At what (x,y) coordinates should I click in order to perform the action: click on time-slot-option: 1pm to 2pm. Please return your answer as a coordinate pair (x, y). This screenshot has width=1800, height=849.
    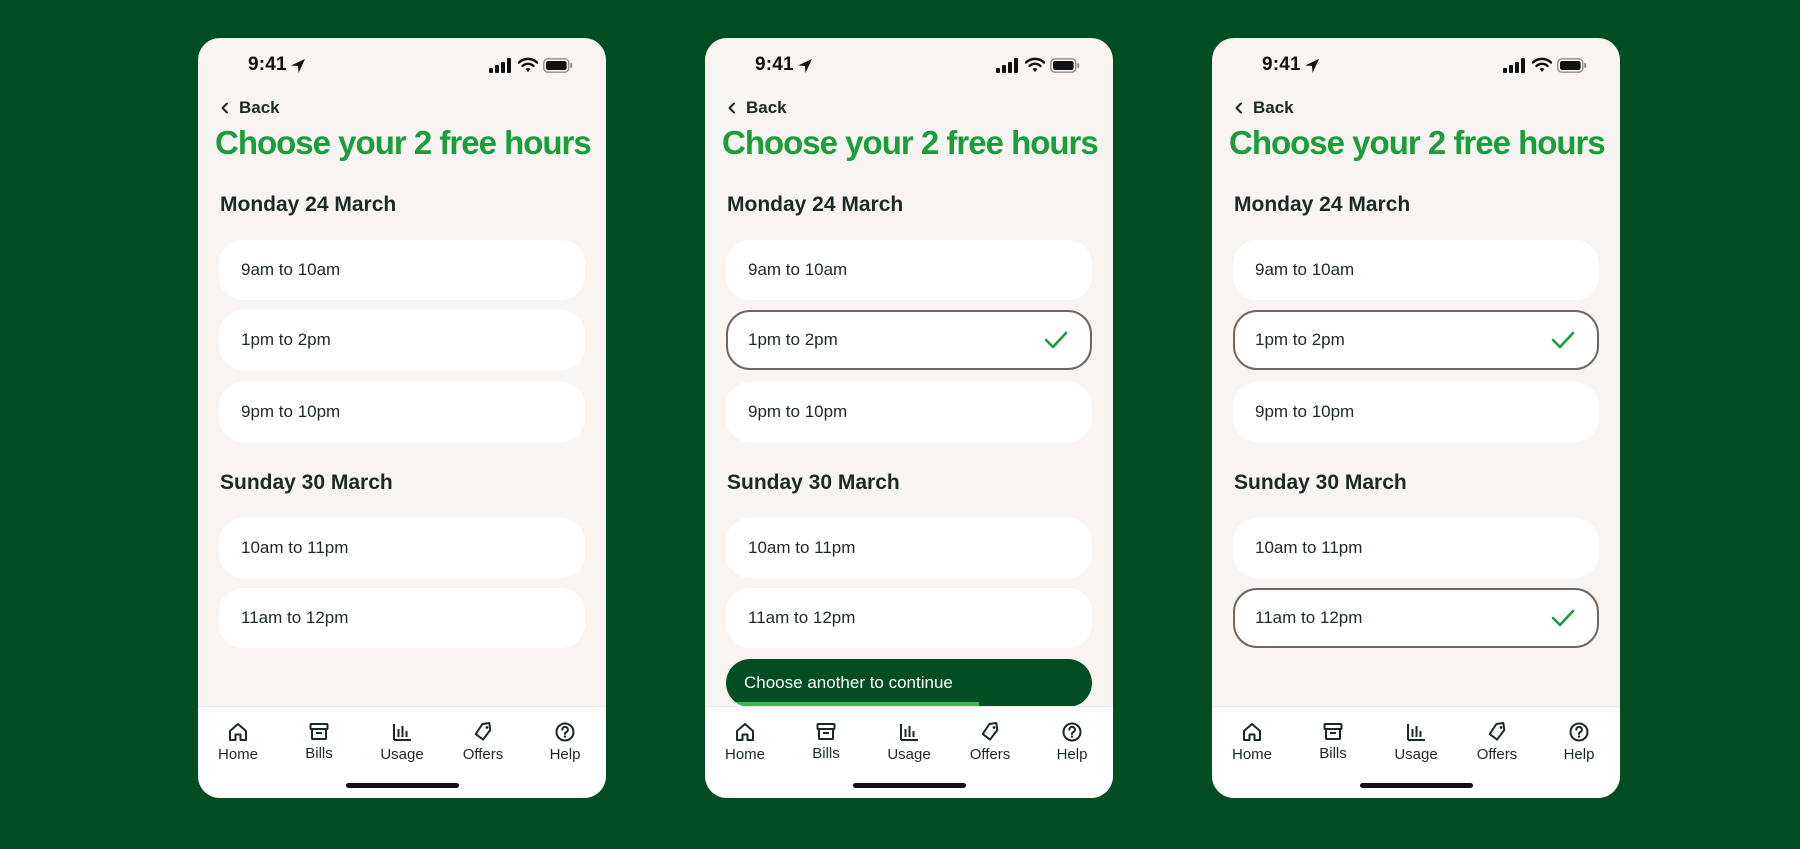
    Looking at the image, I should click on (402, 340).